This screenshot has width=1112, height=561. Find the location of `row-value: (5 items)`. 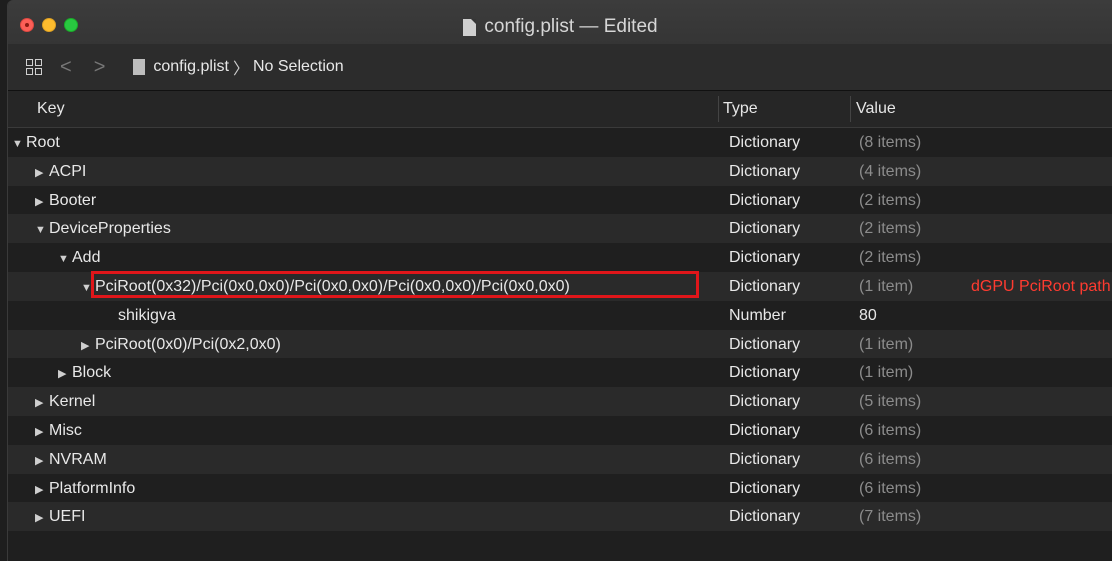

row-value: (5 items) is located at coordinates (890, 402).